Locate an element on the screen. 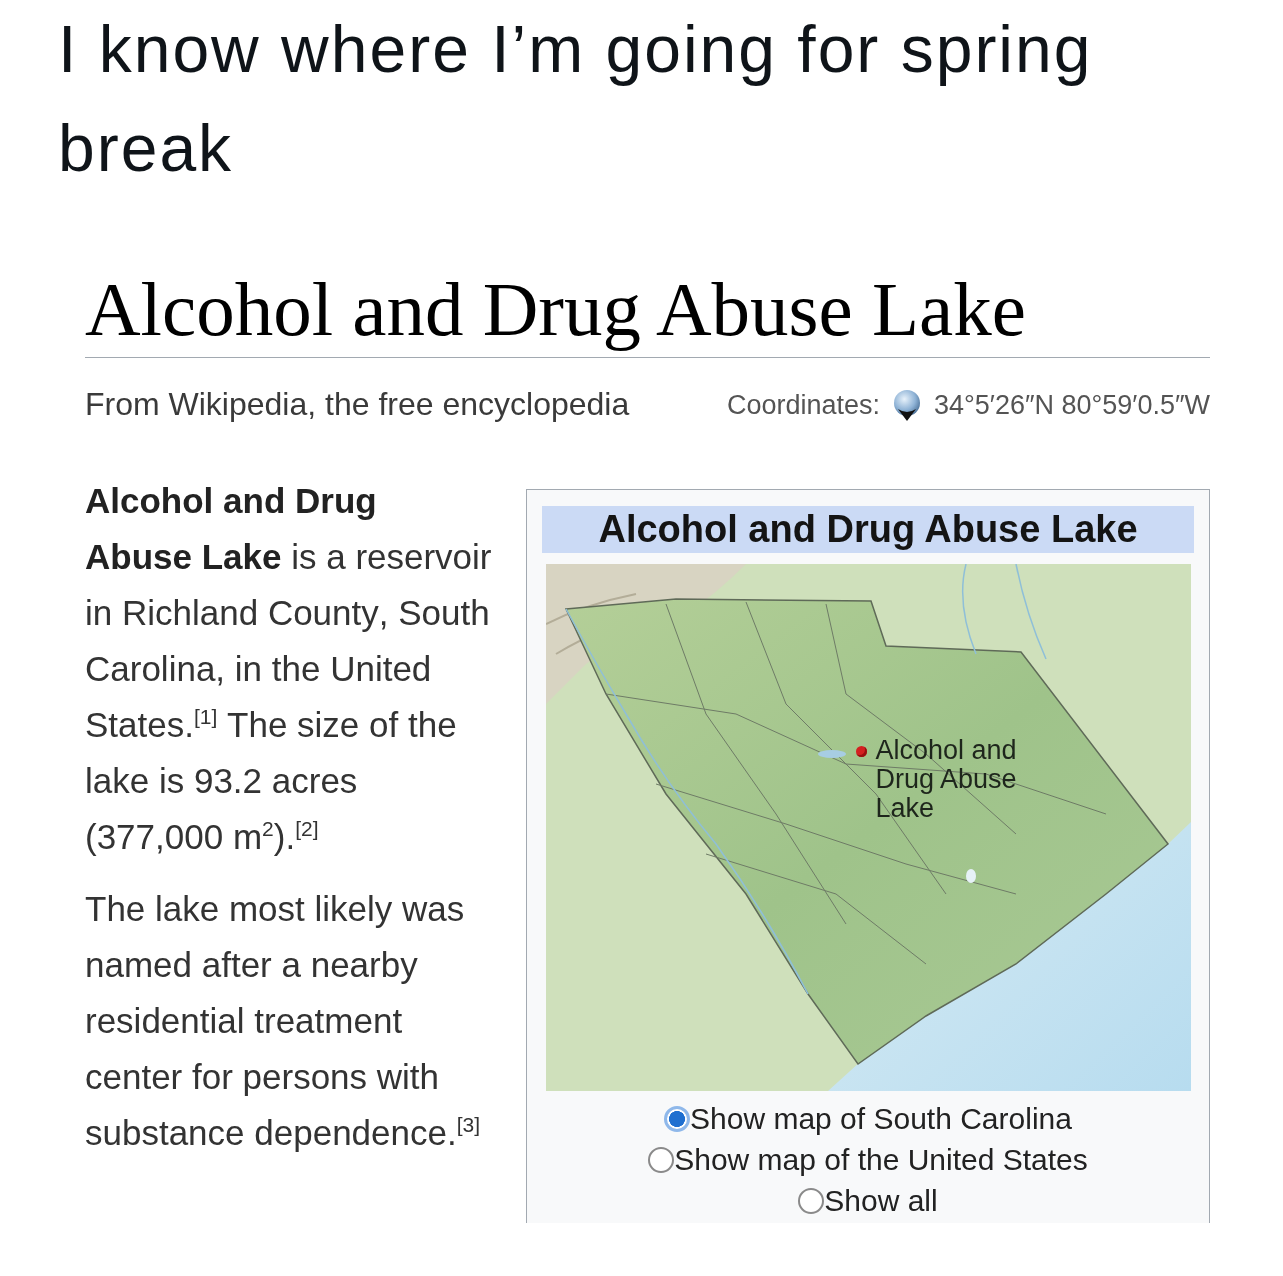 This screenshot has width=1283, height=1276. tagline-text: From Wikipedia, the free encyclopedia is located at coordinates (357, 404).